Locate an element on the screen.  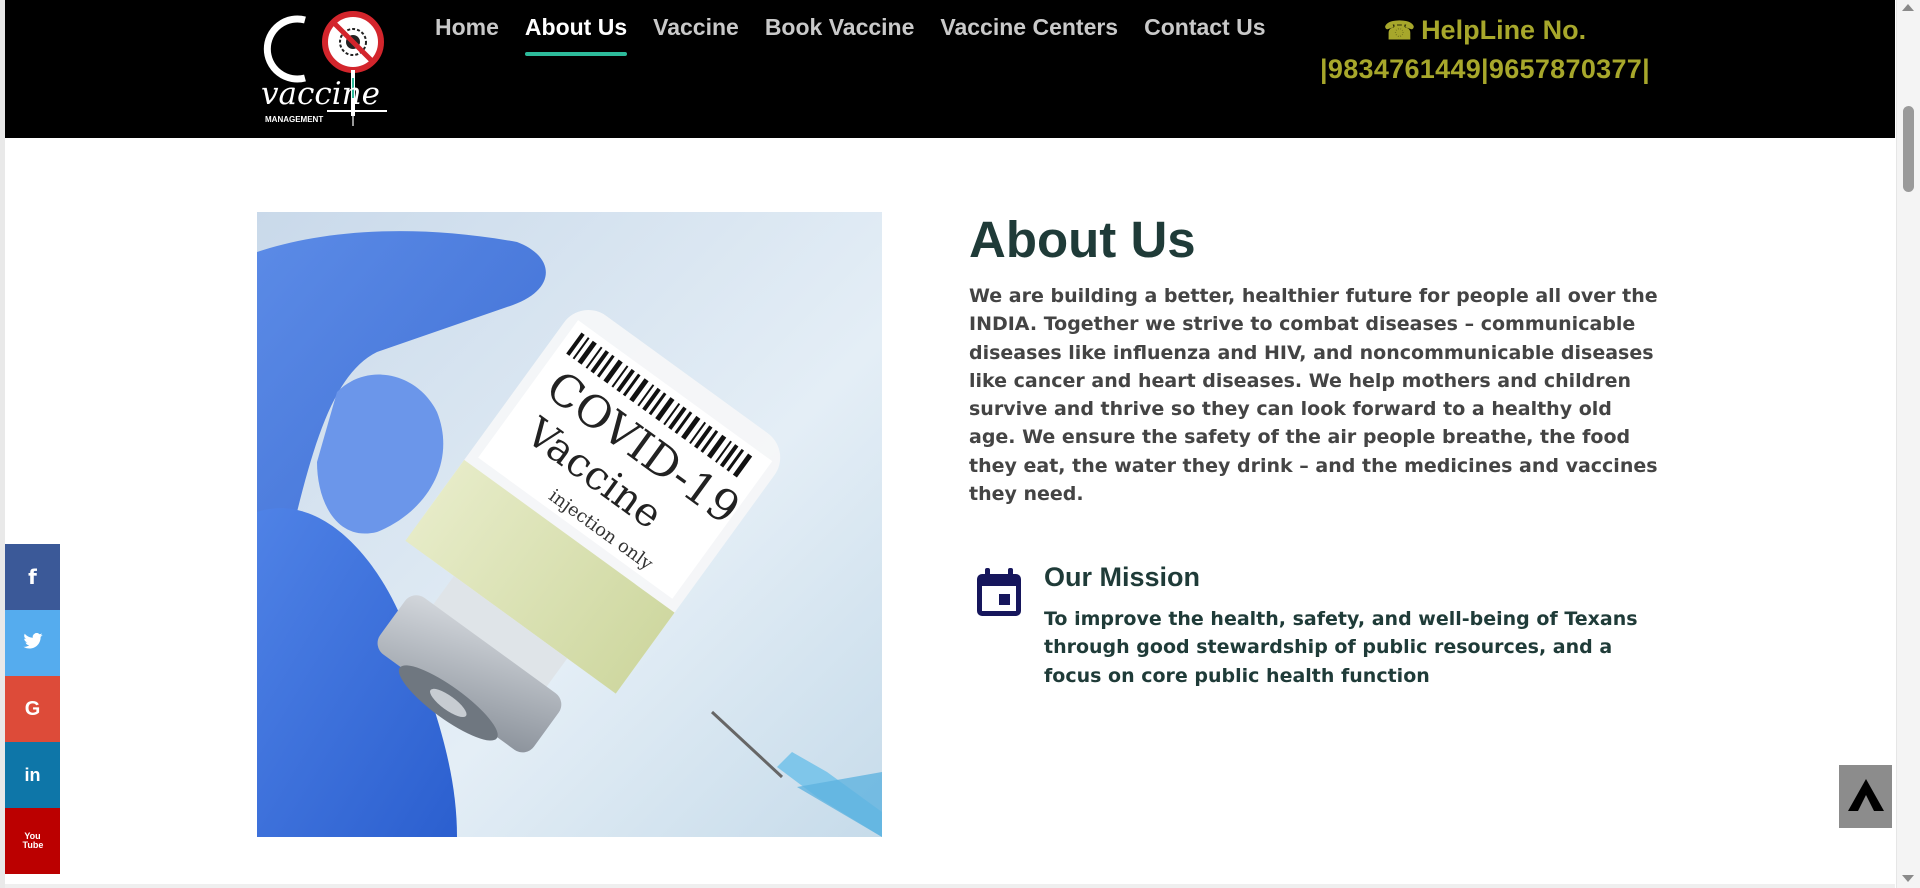
nav-vaccine-centers: Vaccine Centers is located at coordinates (1029, 34).